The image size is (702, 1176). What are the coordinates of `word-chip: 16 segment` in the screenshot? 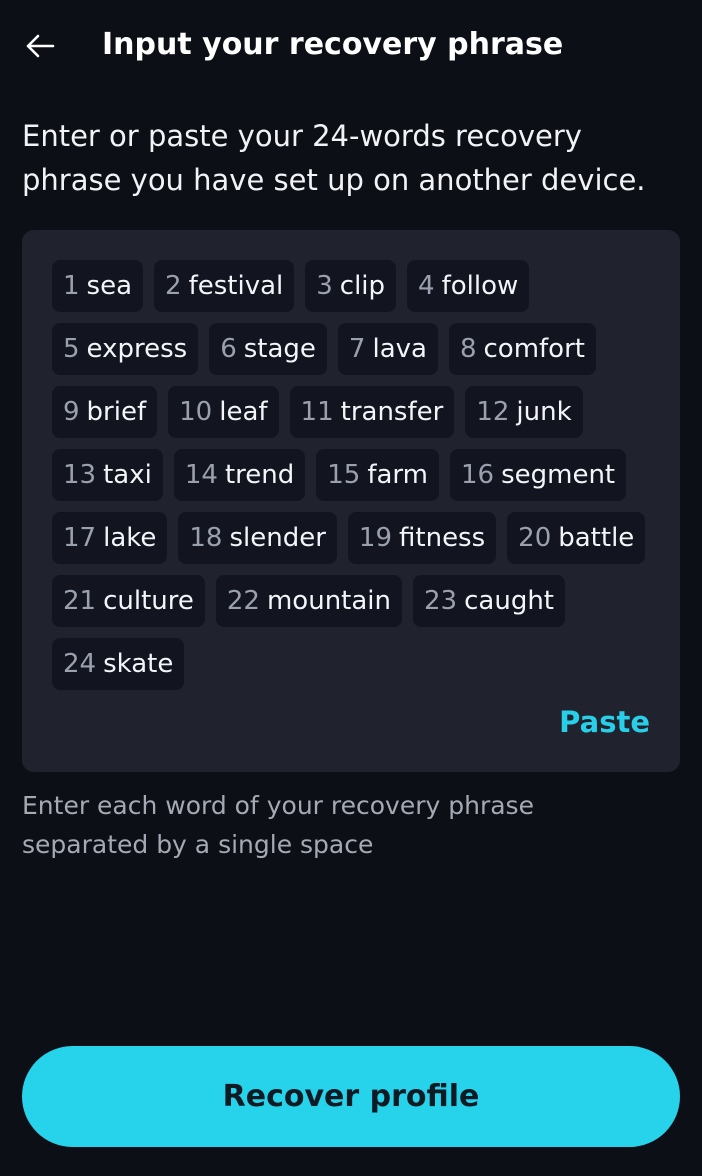 It's located at (538, 475).